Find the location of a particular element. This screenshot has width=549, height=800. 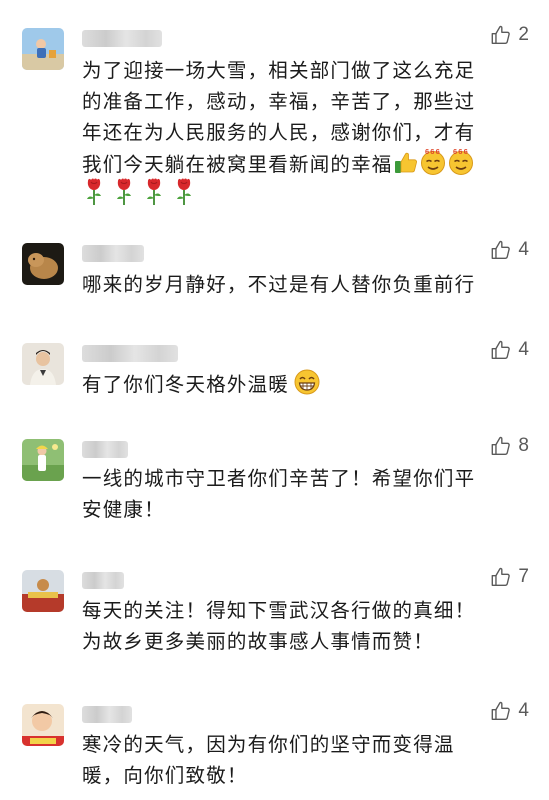

comment-line-last: 我们今天躺在被窝里看新闻的幸福 is located at coordinates (308, 164).